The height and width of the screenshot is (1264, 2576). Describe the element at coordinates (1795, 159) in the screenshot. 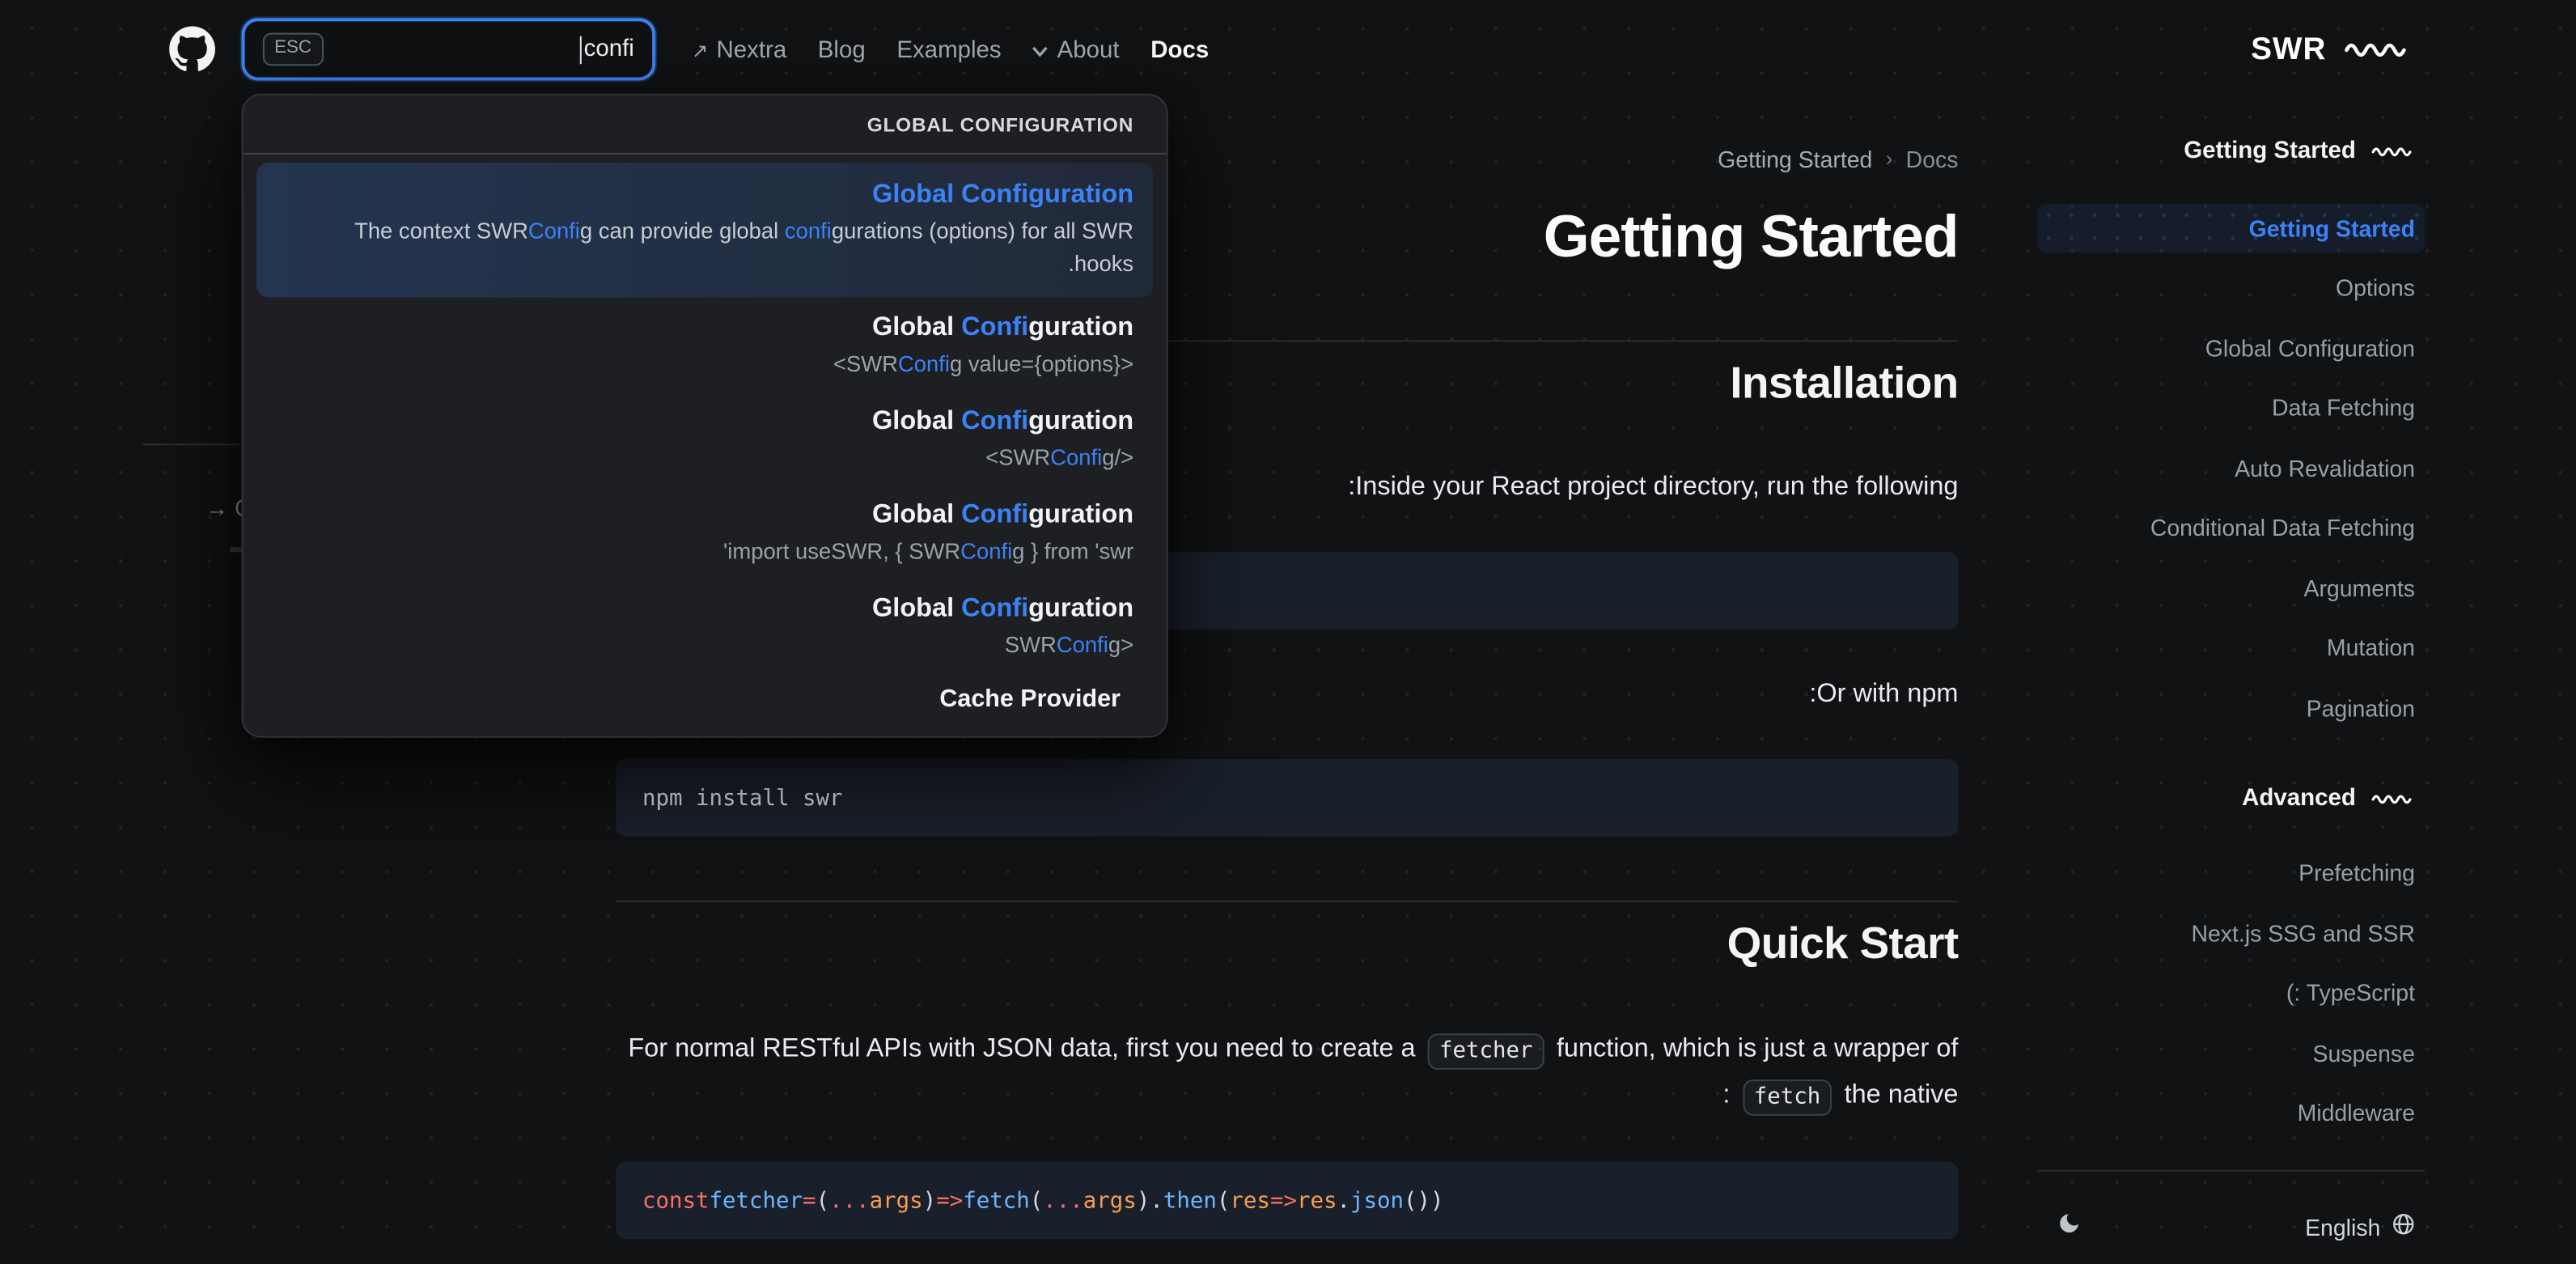

I see `breadcrumb-current-page: Getting Started` at that location.